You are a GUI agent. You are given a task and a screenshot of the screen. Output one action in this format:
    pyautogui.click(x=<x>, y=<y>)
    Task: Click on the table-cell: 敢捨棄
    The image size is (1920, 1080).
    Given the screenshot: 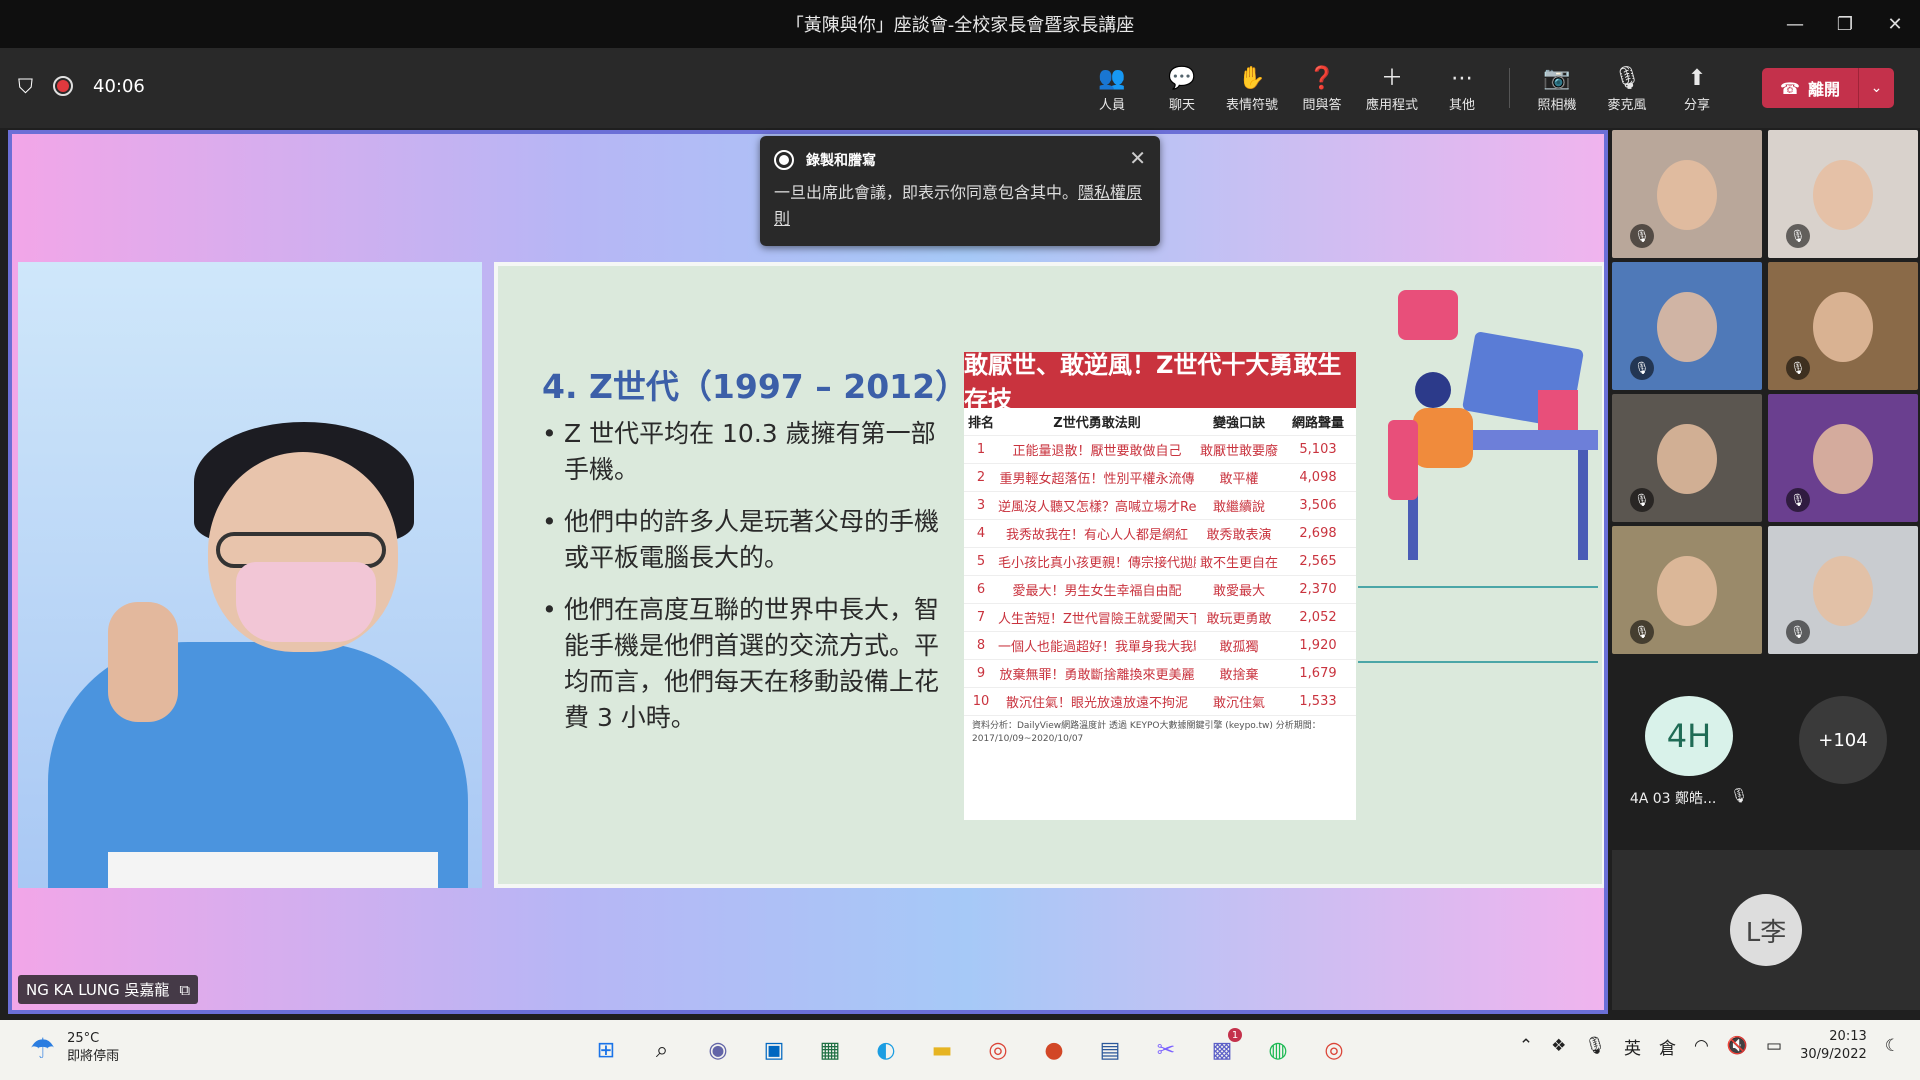 What is the action you would take?
    pyautogui.click(x=1239, y=675)
    